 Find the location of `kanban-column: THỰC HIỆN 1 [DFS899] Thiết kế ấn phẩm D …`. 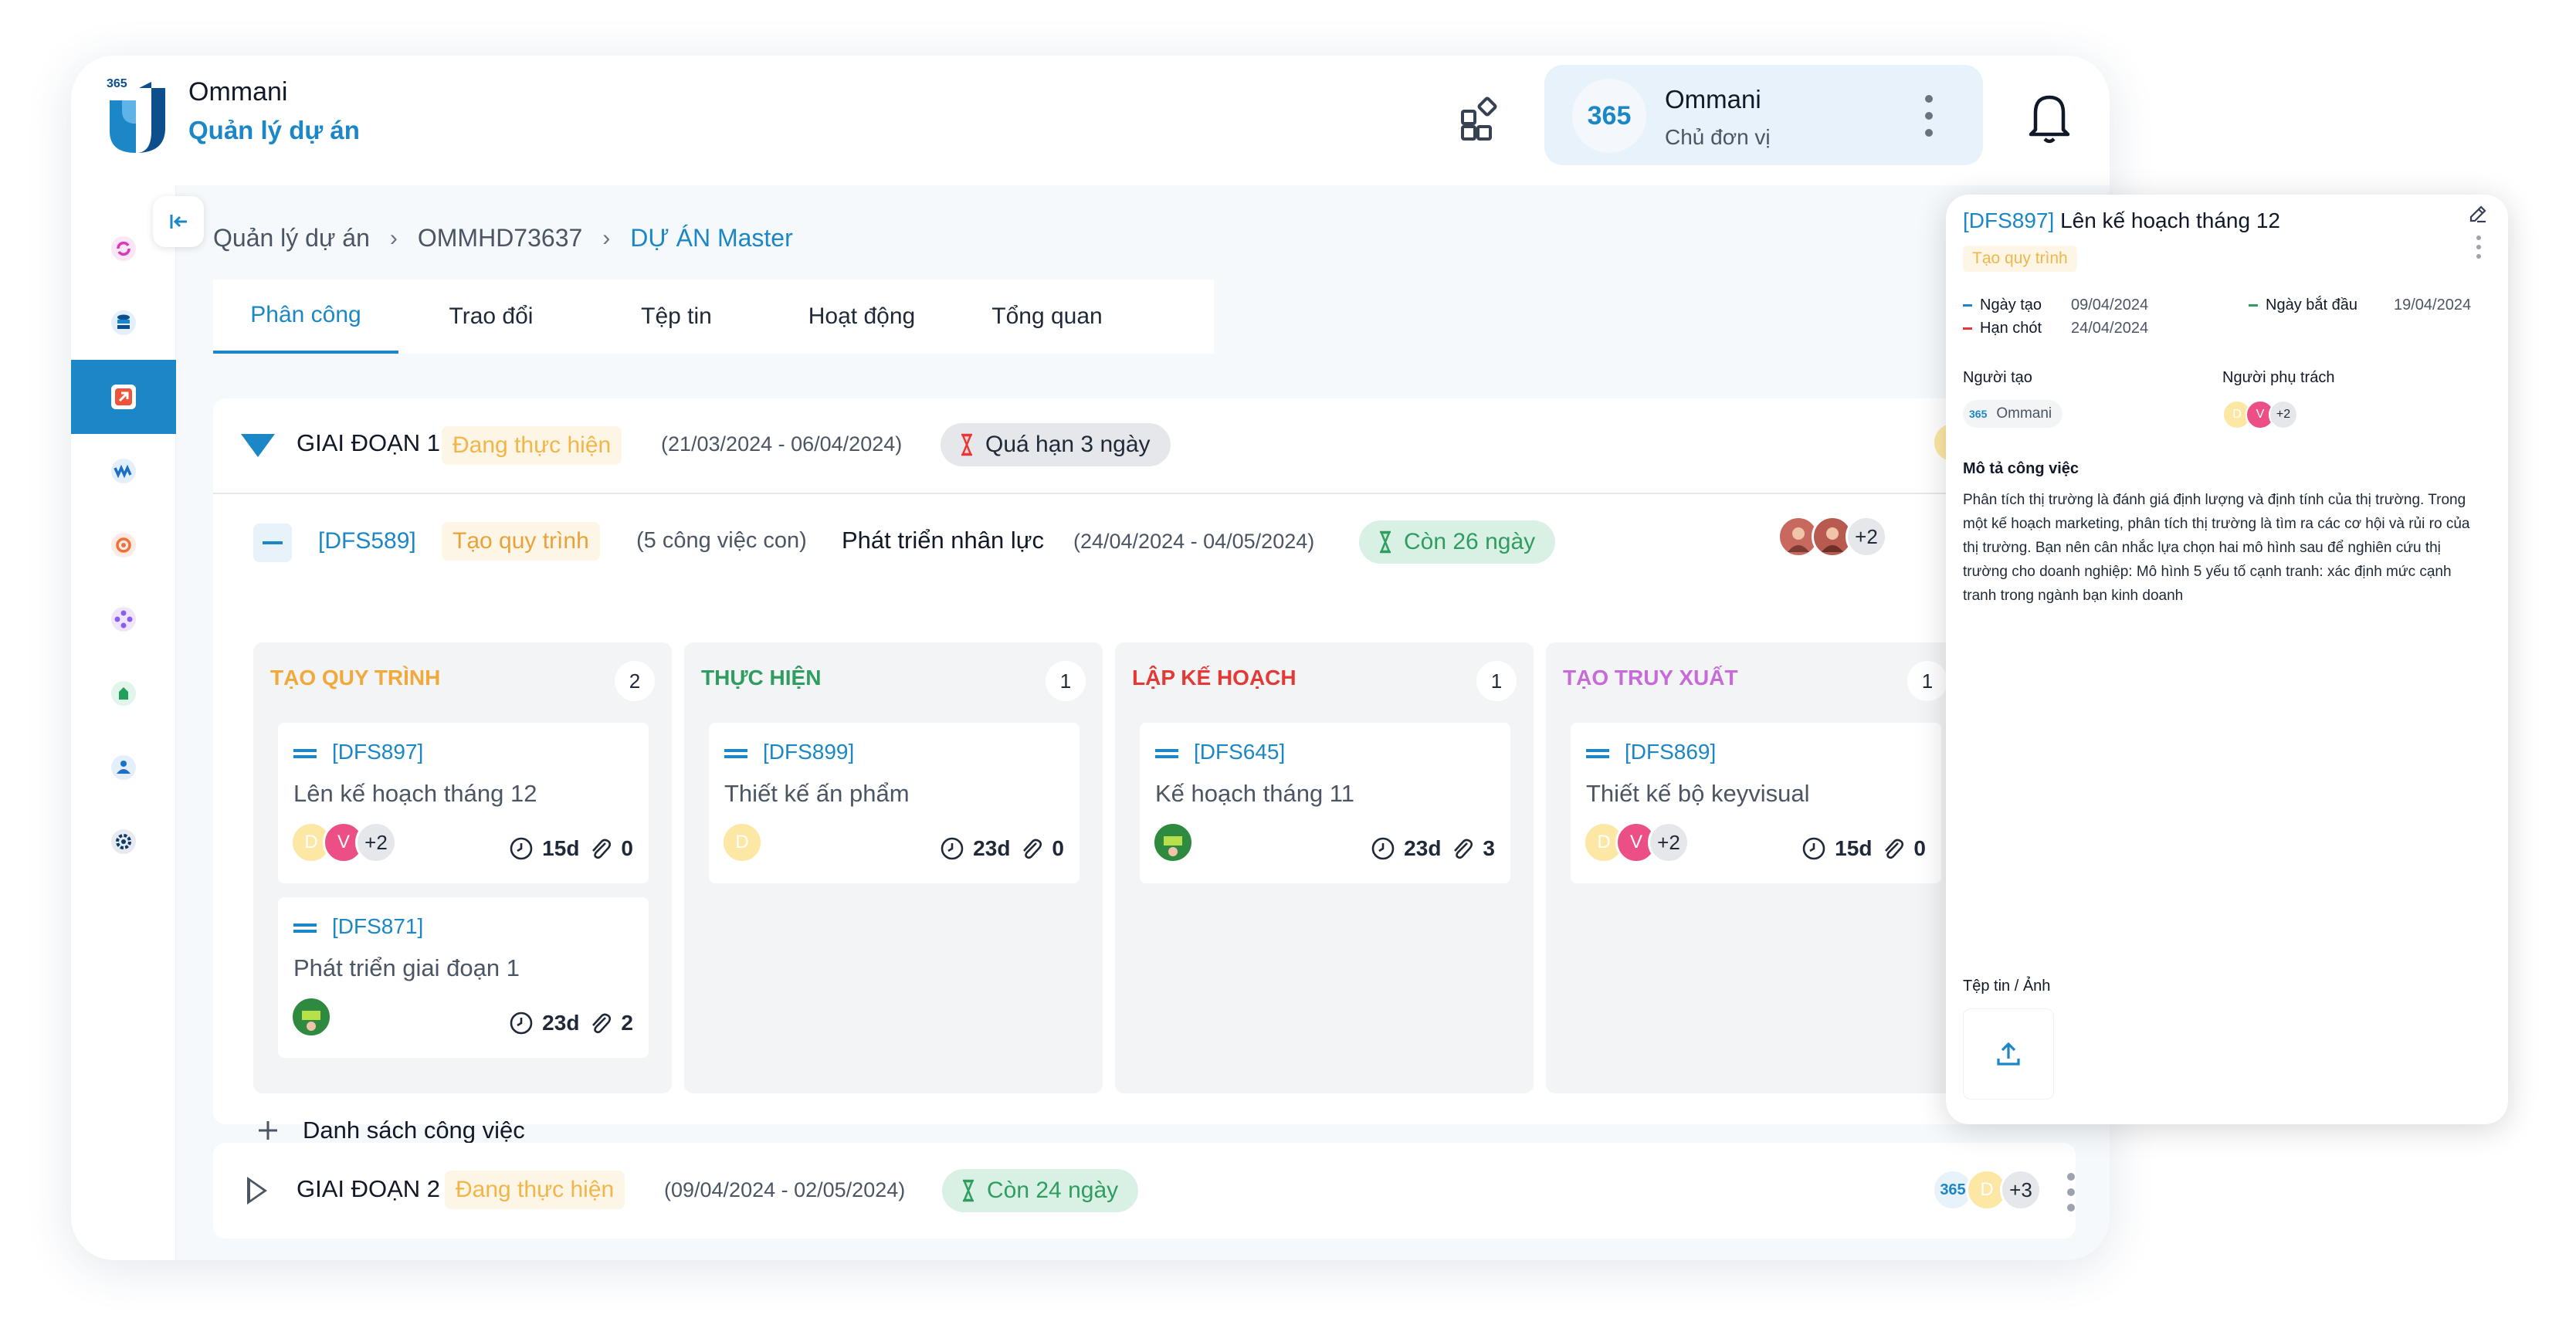

kanban-column: THỰC HIỆN 1 [DFS899] Thiết kế ấn phẩm D … is located at coordinates (893, 868).